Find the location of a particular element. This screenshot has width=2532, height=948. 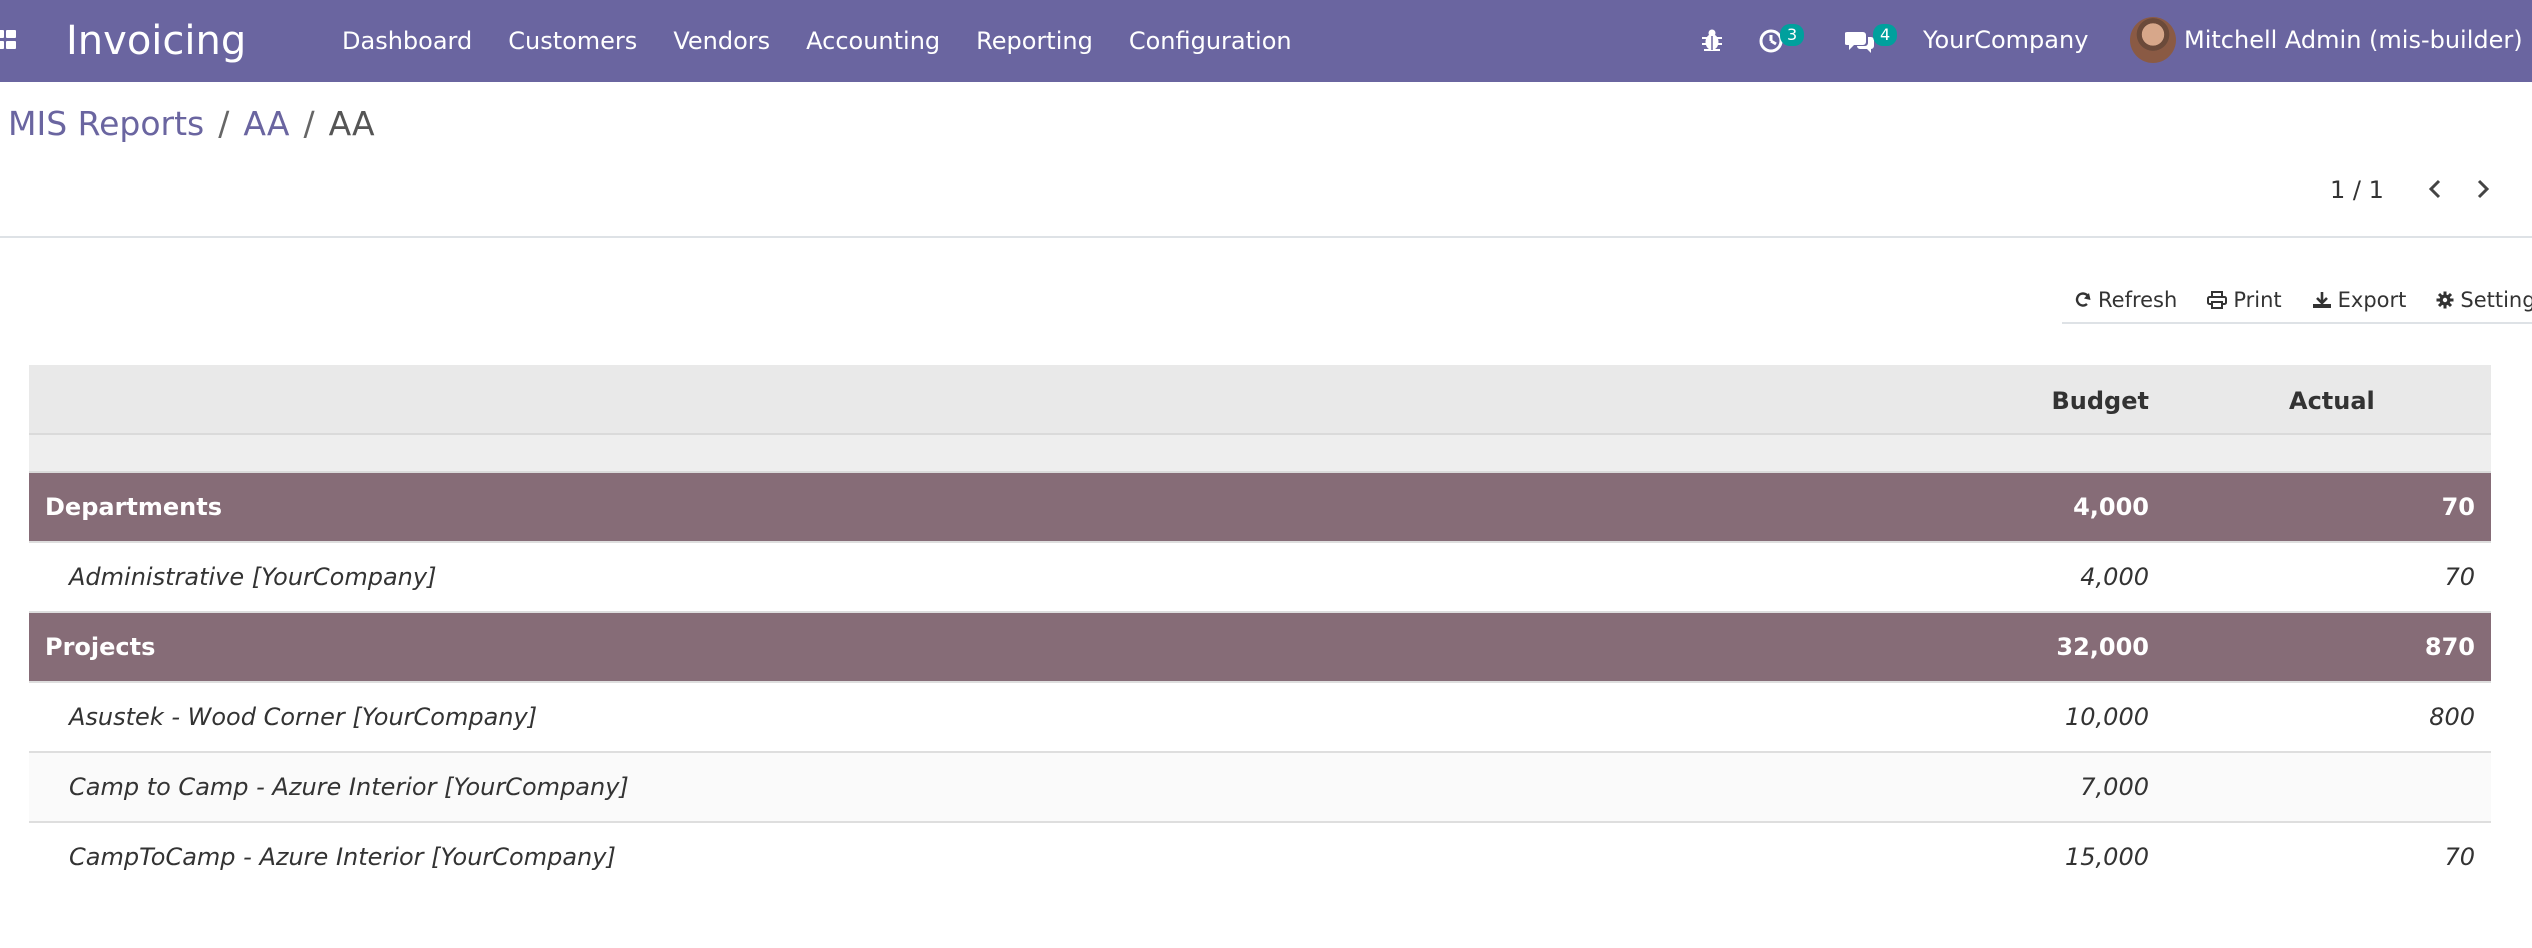

export-label: Export is located at coordinates (2372, 300).